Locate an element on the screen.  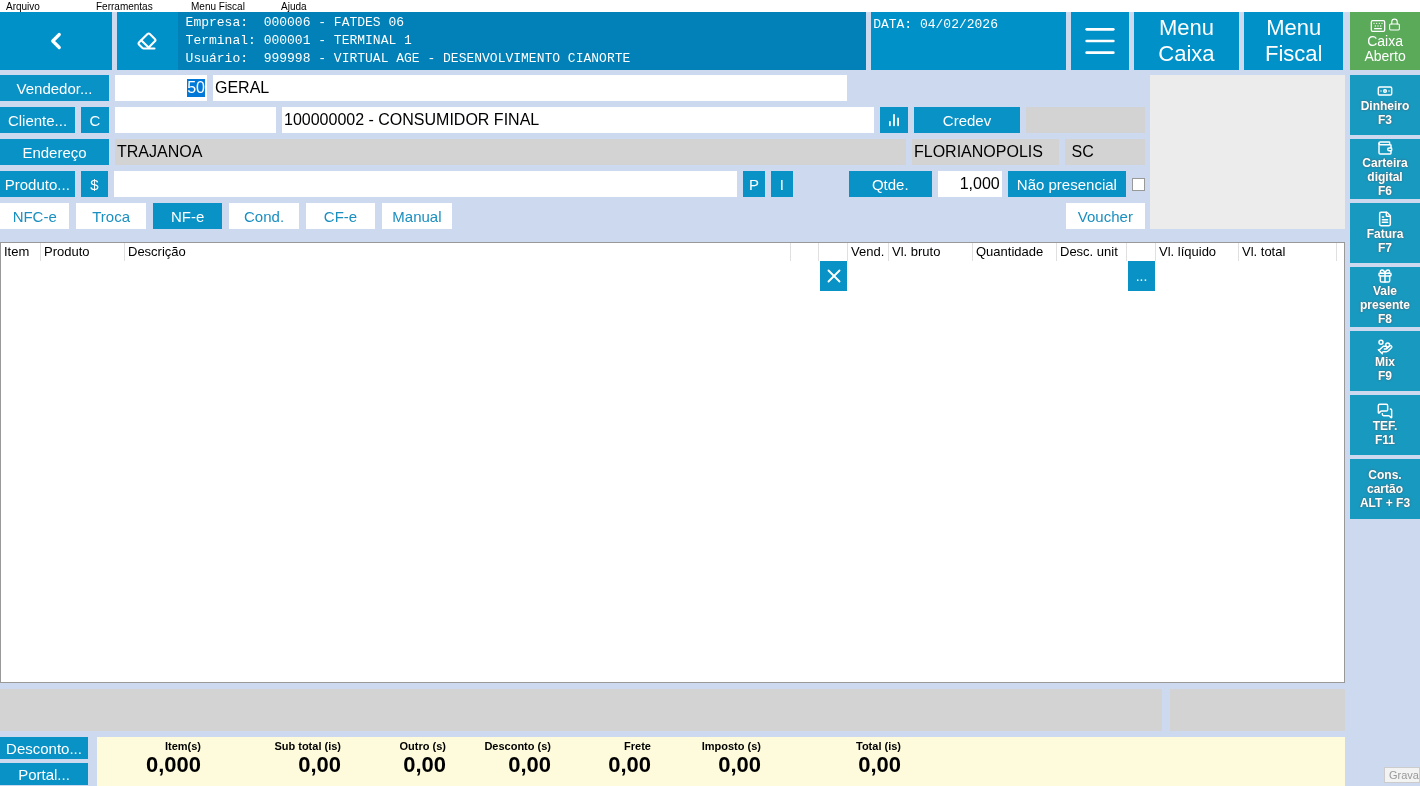
document-type-tab: CF-e is located at coordinates (340, 216).